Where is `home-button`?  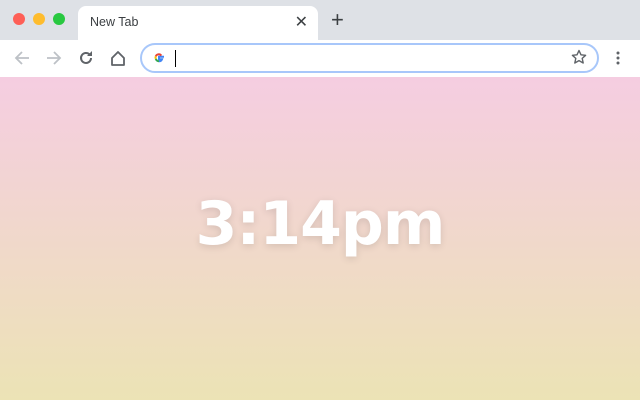
home-button is located at coordinates (118, 58).